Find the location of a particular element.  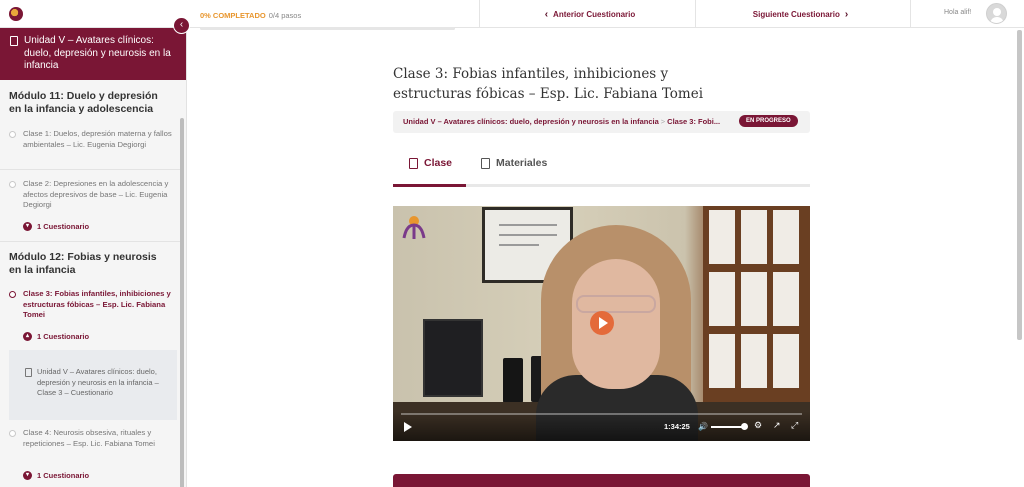

video-controls: 1:34:25 🔊 ⚙ ↗ ⤢ is located at coordinates (601, 426).